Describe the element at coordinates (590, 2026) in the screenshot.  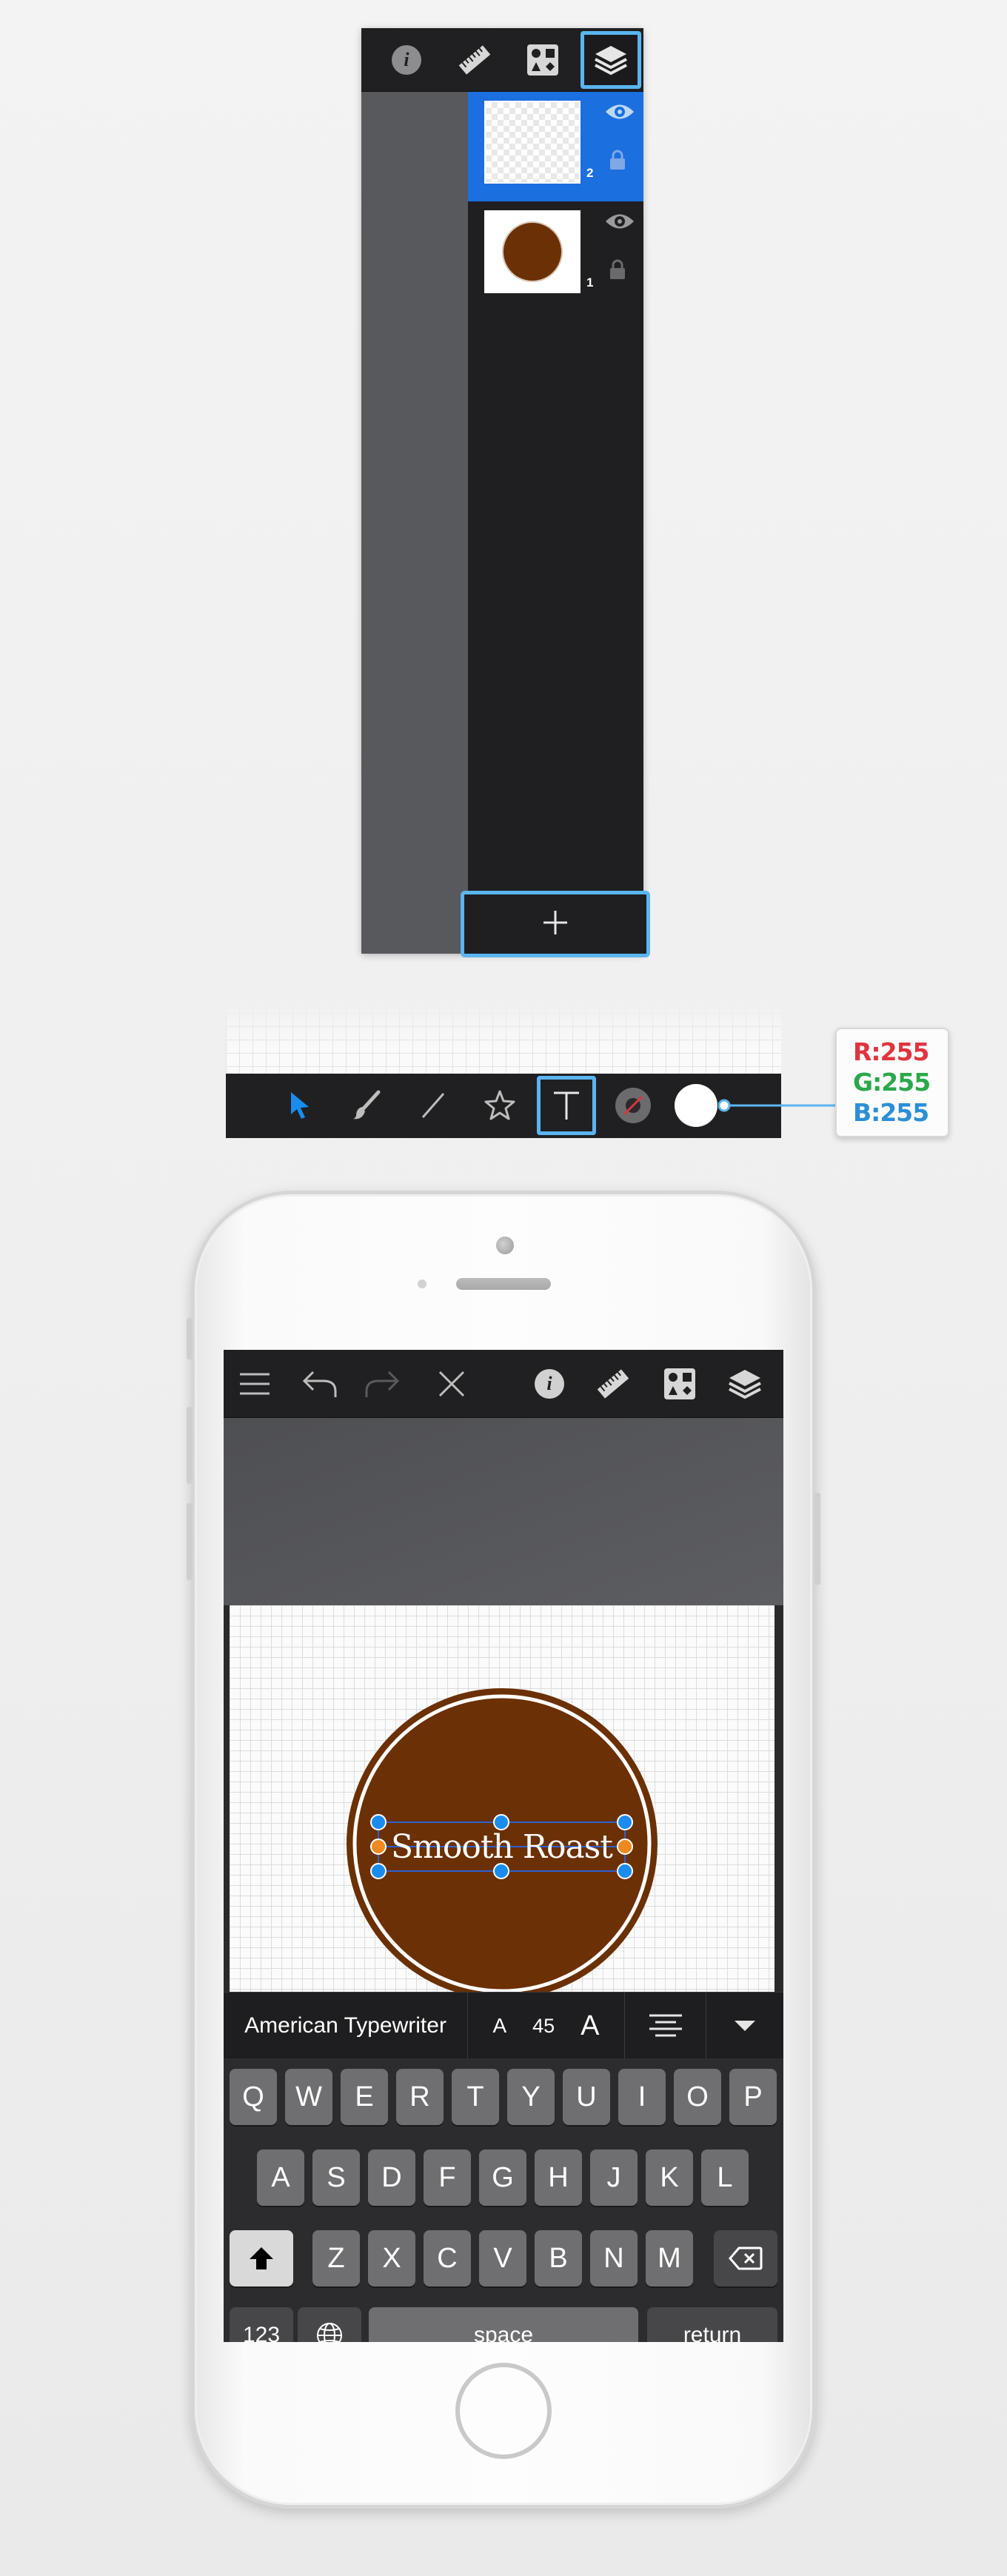
I see `increase-size-button: A` at that location.